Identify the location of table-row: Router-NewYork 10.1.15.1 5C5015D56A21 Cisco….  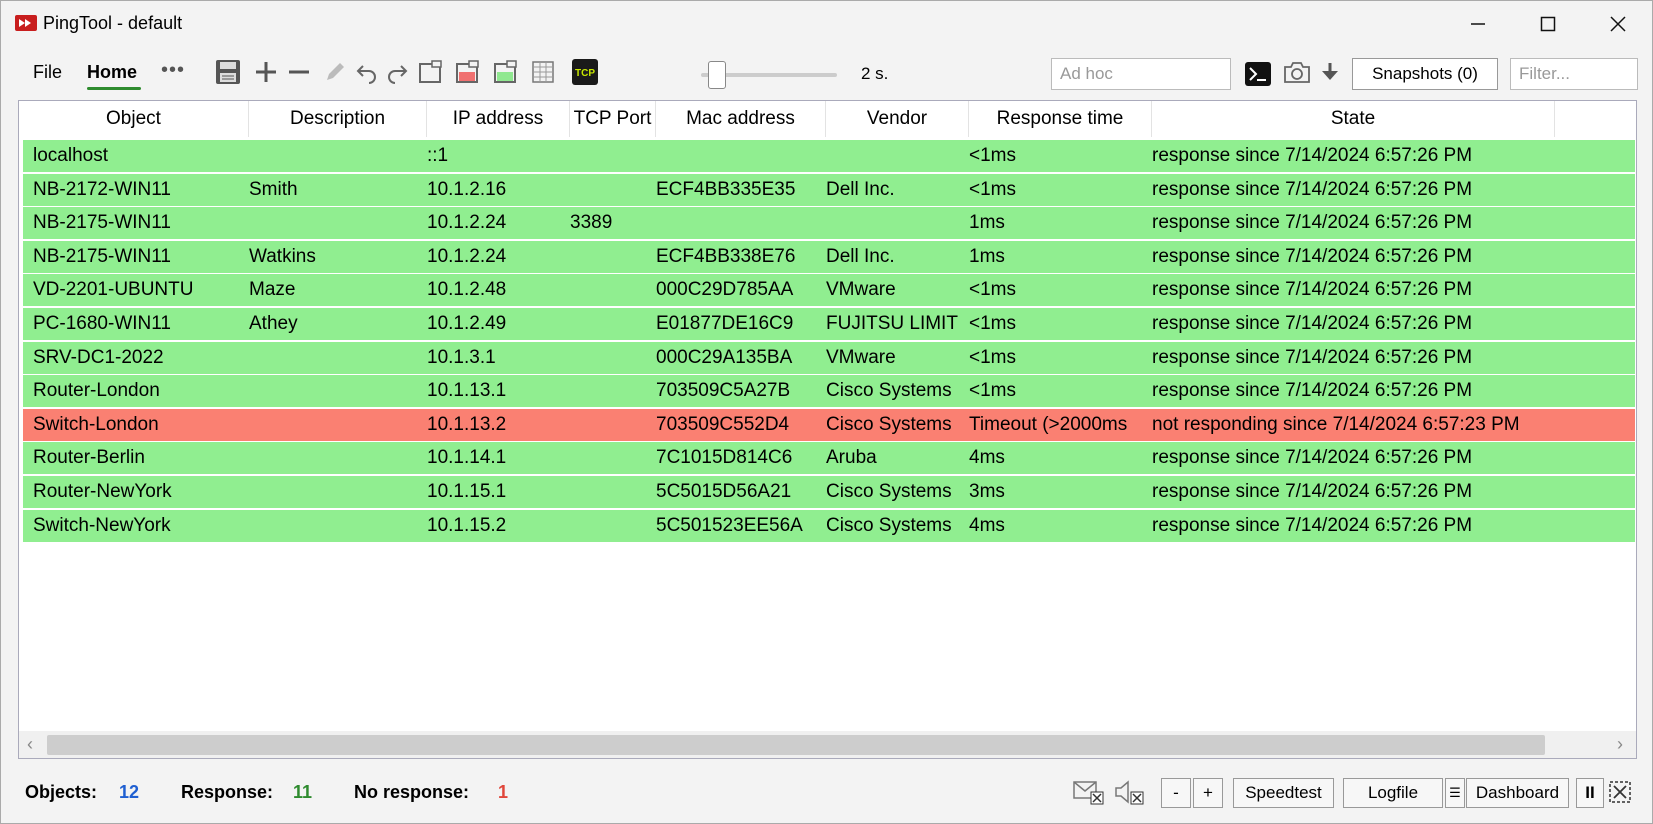
(829, 492).